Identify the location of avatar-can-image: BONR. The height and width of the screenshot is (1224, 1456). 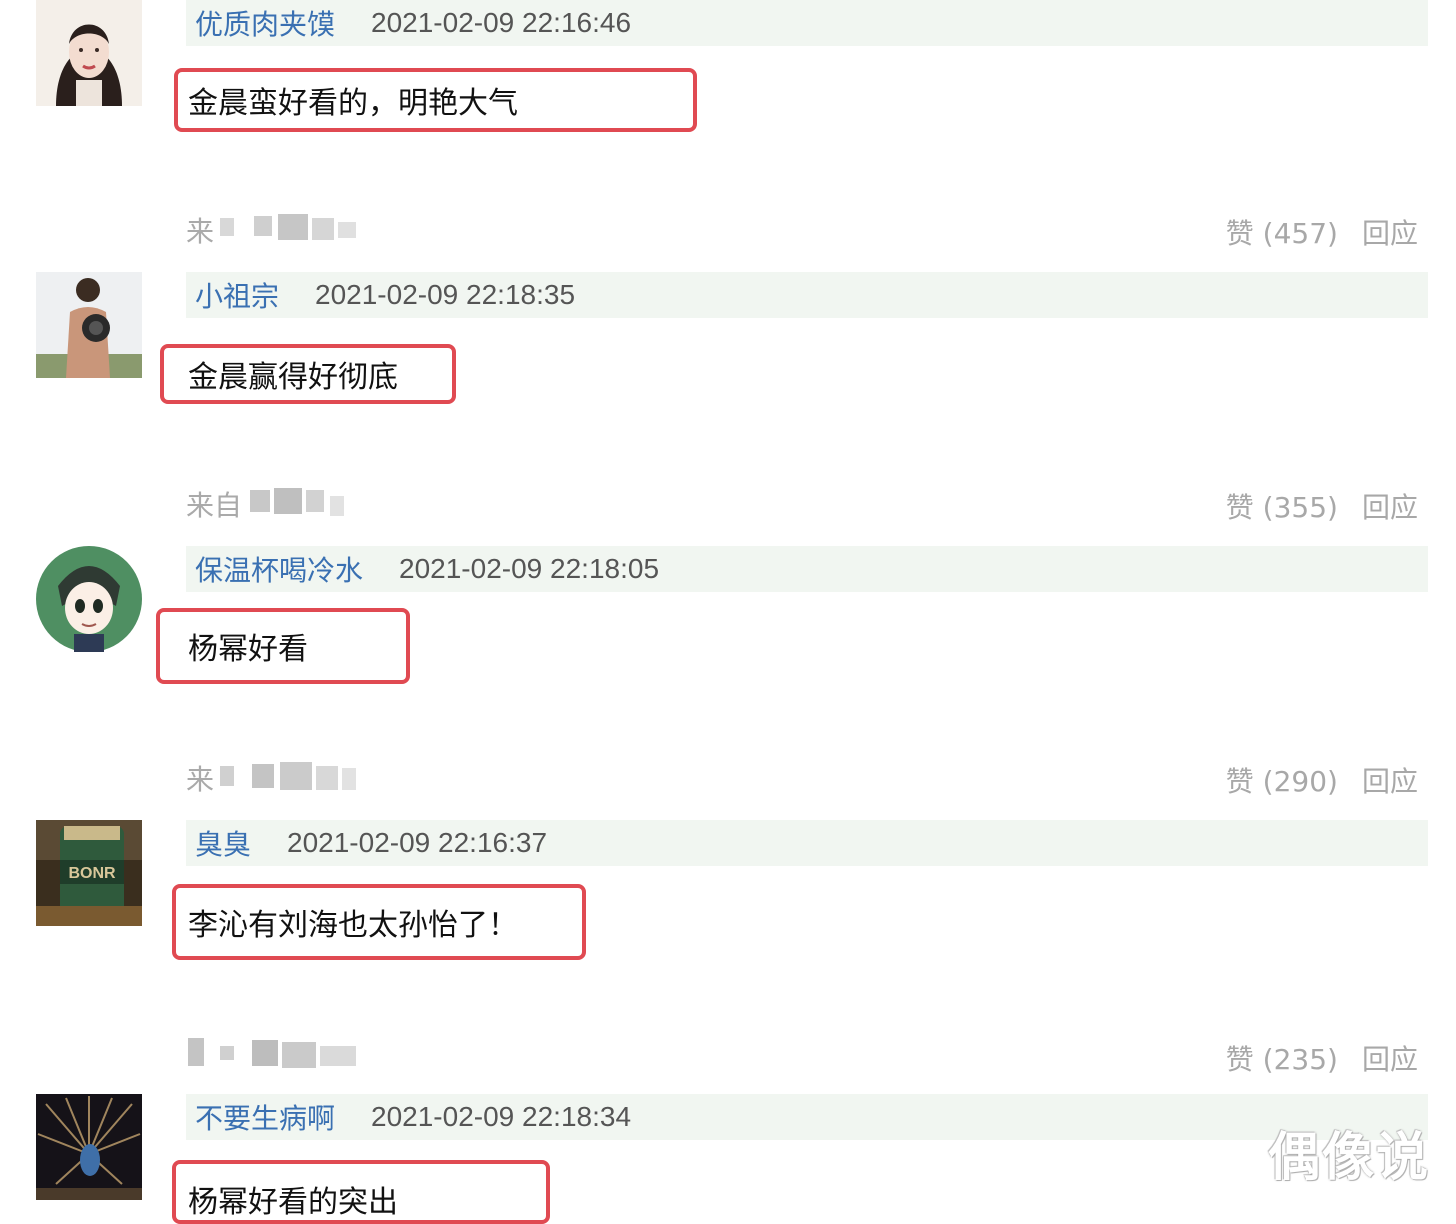
(89, 873).